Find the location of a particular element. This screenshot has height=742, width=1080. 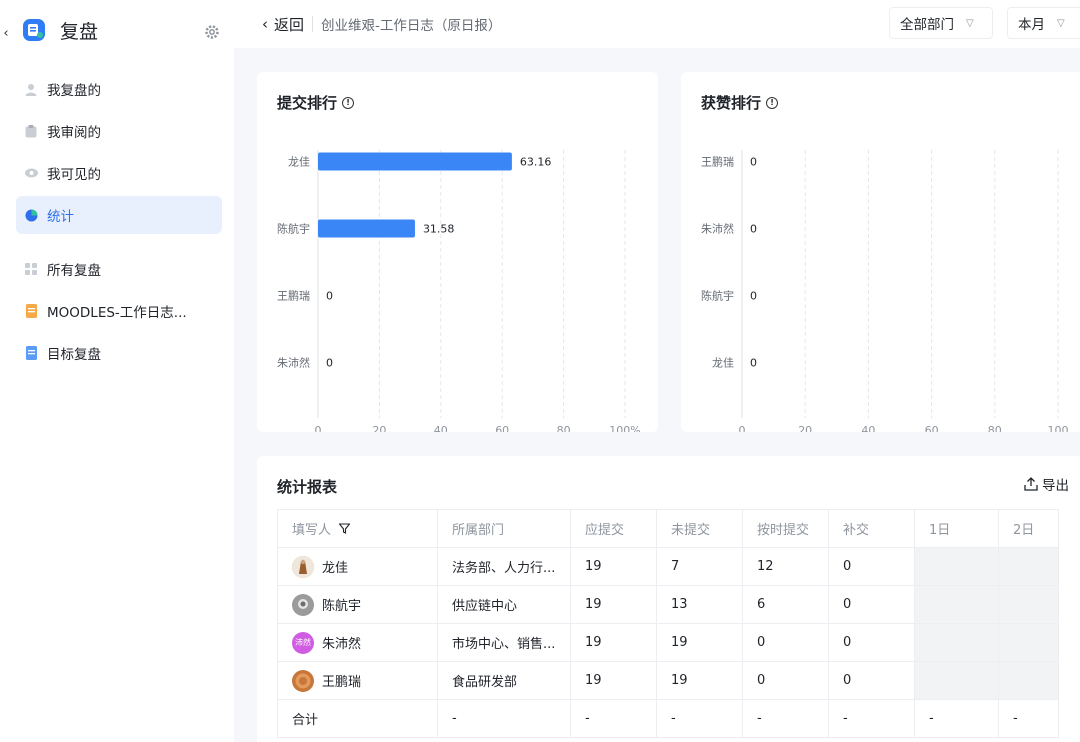

submit-x-tick-label: 40 is located at coordinates (441, 428).